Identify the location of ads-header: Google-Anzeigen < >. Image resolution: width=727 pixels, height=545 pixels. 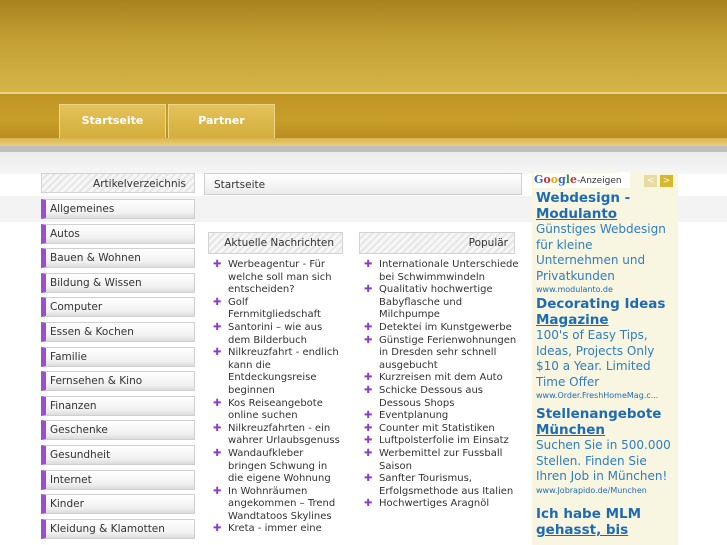
(605, 180).